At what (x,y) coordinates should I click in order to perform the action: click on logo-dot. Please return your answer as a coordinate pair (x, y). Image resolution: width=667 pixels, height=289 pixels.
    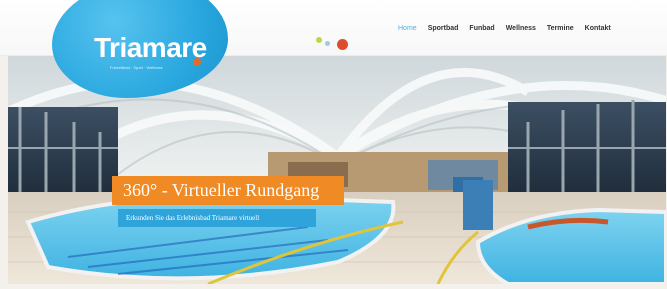
    Looking at the image, I should click on (197, 62).